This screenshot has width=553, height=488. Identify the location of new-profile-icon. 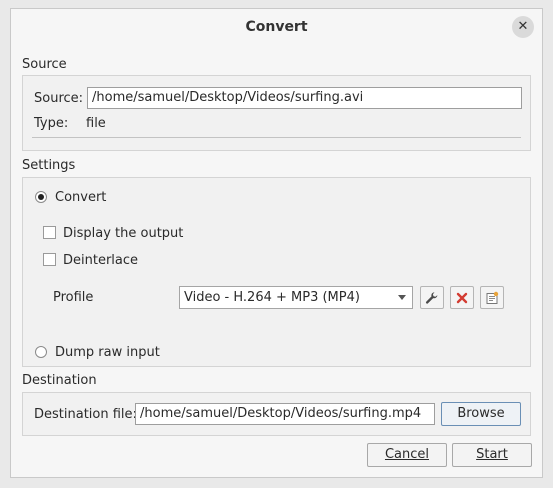
(492, 297).